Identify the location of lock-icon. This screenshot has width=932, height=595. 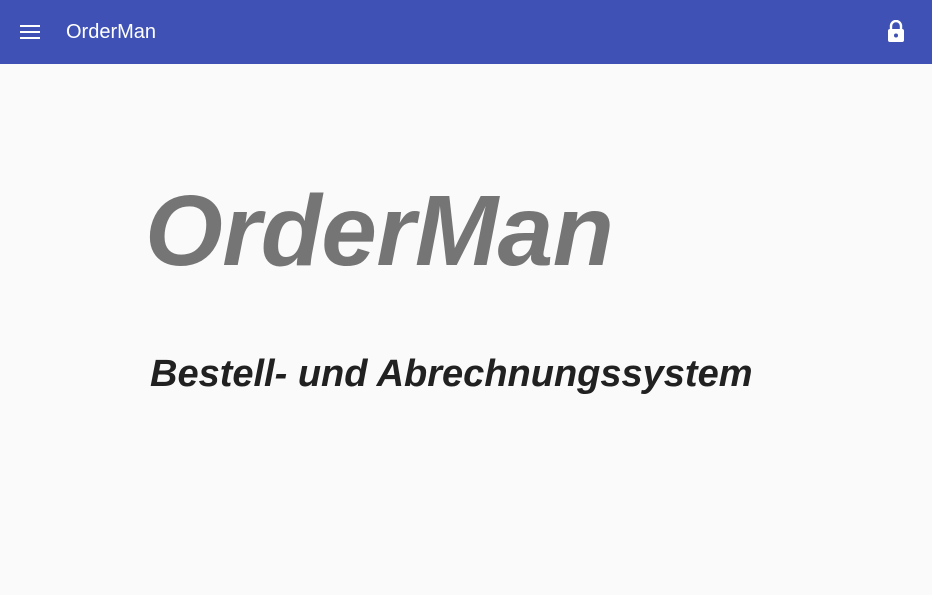
(896, 33).